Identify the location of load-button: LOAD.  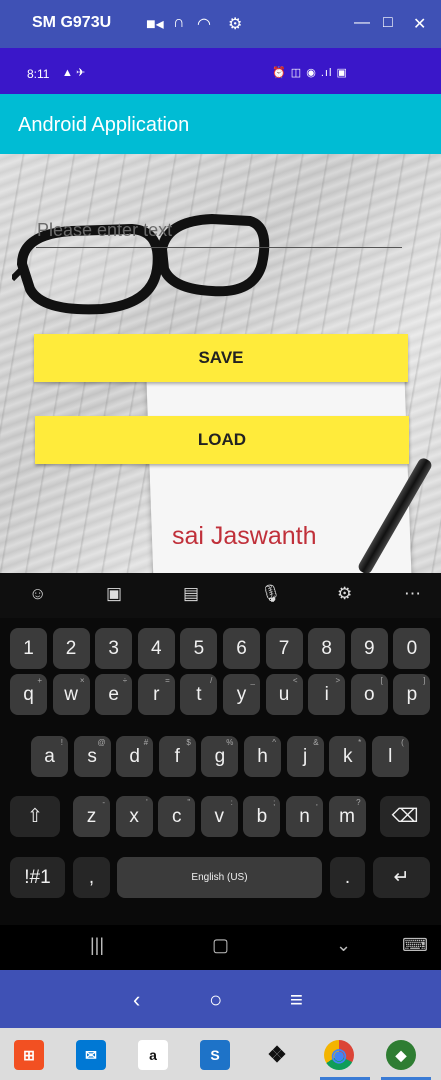
(222, 440).